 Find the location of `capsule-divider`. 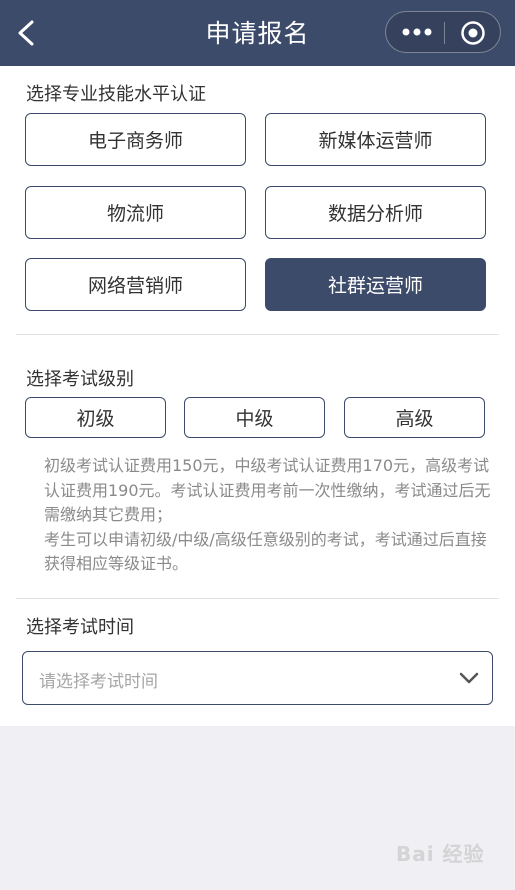

capsule-divider is located at coordinates (444, 33).